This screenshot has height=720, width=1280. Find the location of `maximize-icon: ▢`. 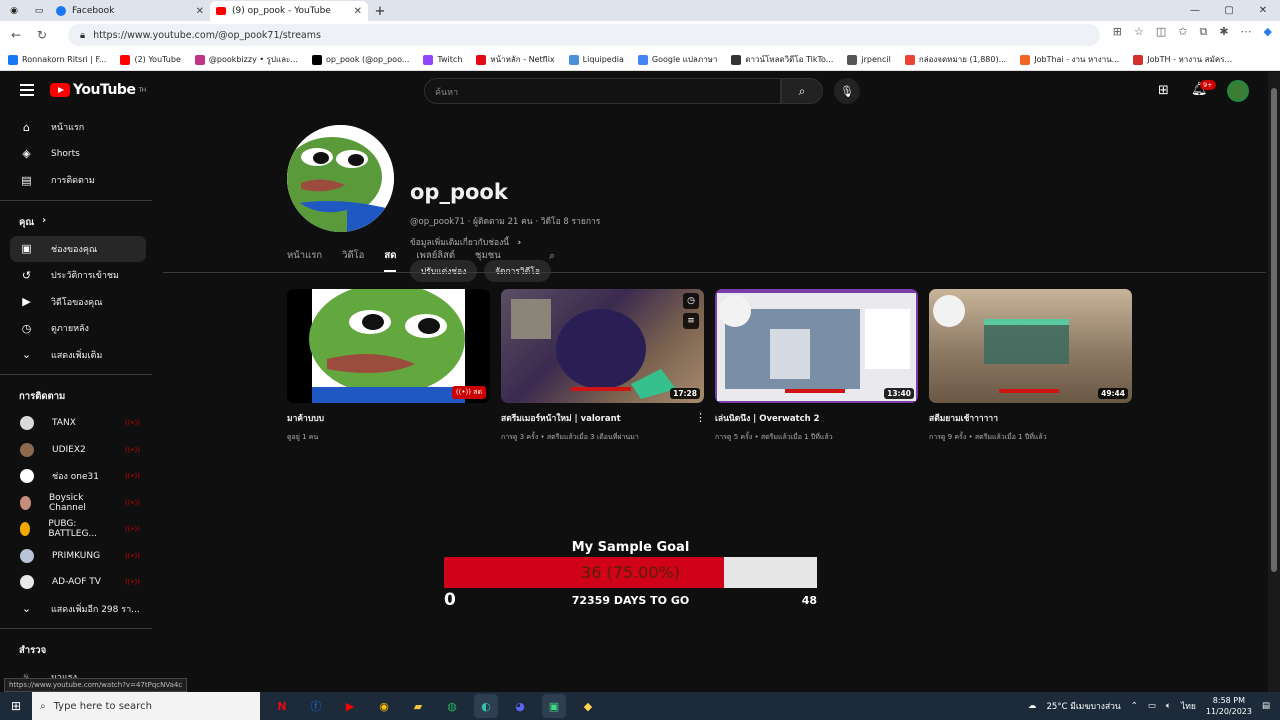

maximize-icon: ▢ is located at coordinates (1229, 10).